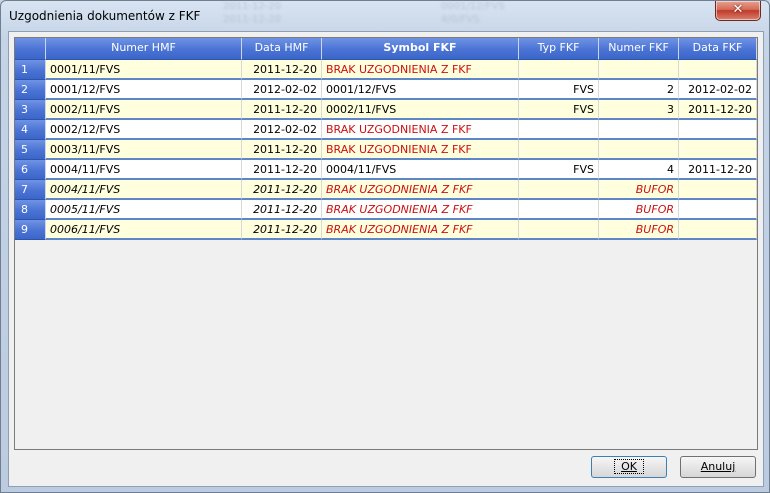 This screenshot has width=770, height=493. Describe the element at coordinates (144, 130) in the screenshot. I see `cell-numer-hmf: 0002/12/FVS` at that location.